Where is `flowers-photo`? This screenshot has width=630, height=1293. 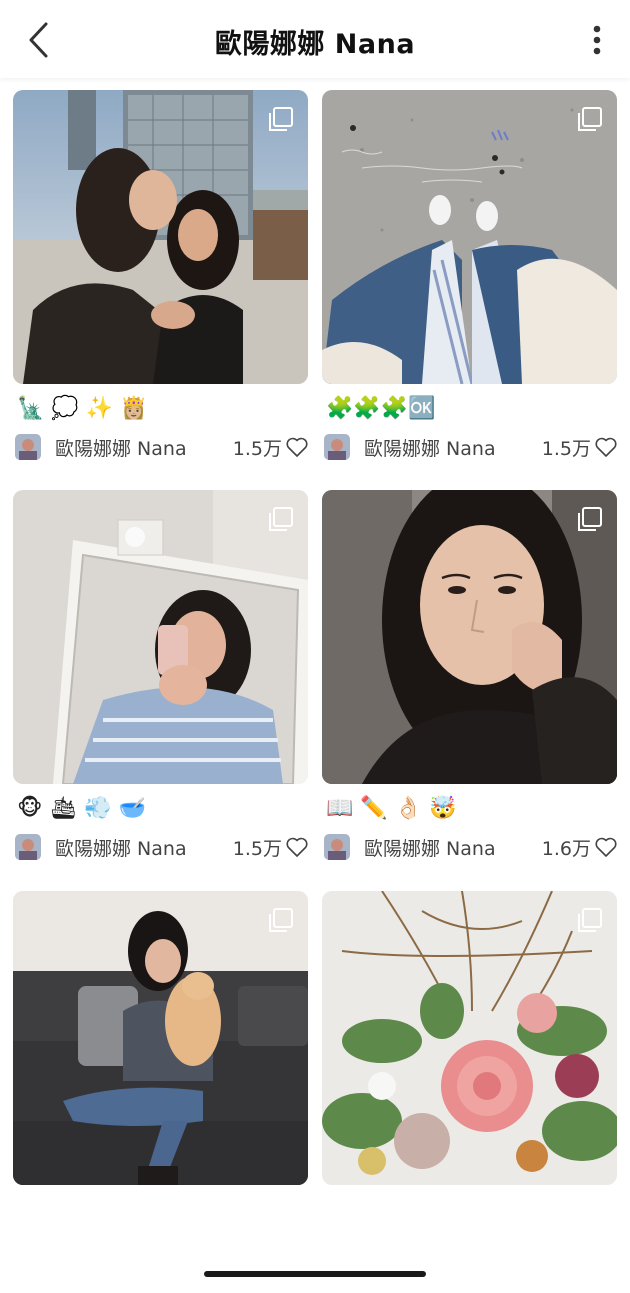
flowers-photo is located at coordinates (469, 1038).